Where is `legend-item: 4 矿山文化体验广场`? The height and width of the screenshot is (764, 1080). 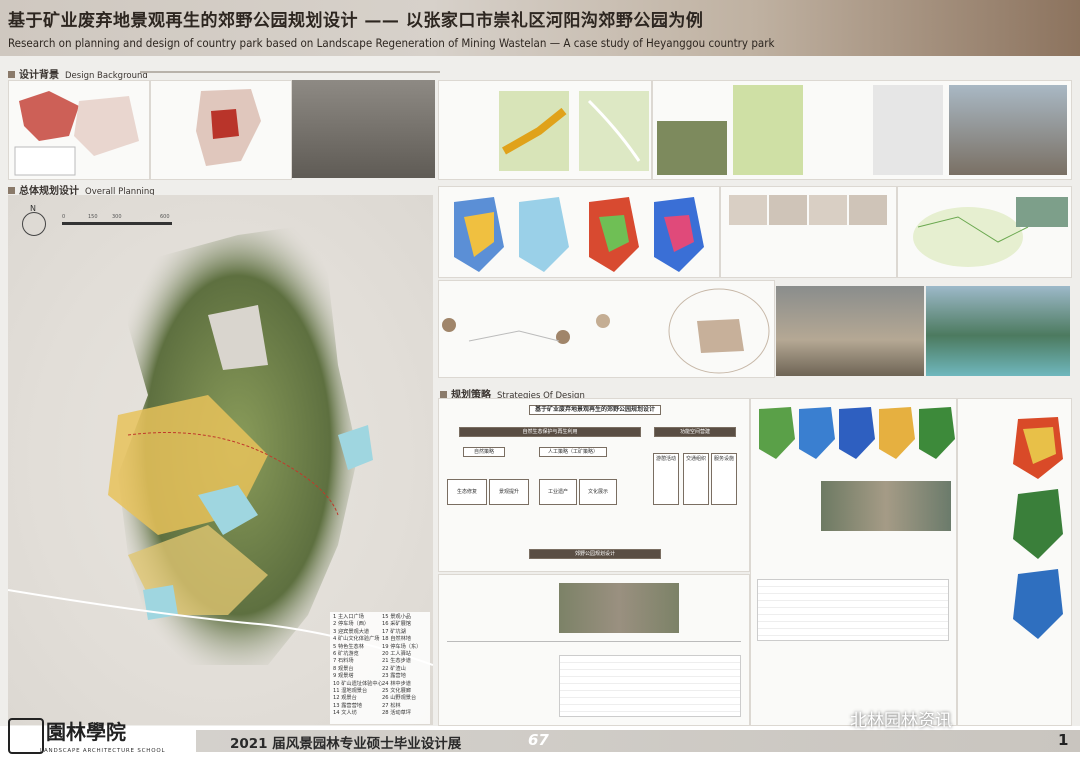
legend-item: 4 矿山文化体验广场 is located at coordinates (356, 639).